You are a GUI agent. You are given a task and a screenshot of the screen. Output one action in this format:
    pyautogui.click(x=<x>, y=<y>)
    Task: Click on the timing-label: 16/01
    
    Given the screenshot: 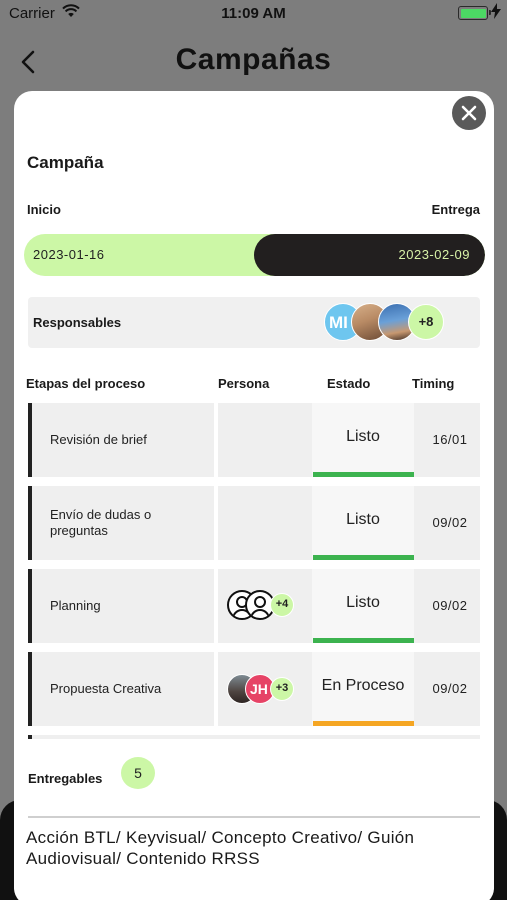 What is the action you would take?
    pyautogui.click(x=450, y=439)
    